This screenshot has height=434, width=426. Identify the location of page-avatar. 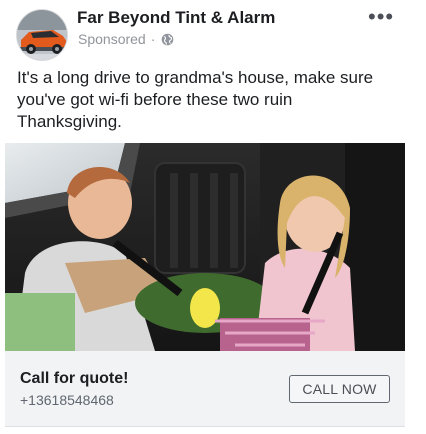
(42, 35).